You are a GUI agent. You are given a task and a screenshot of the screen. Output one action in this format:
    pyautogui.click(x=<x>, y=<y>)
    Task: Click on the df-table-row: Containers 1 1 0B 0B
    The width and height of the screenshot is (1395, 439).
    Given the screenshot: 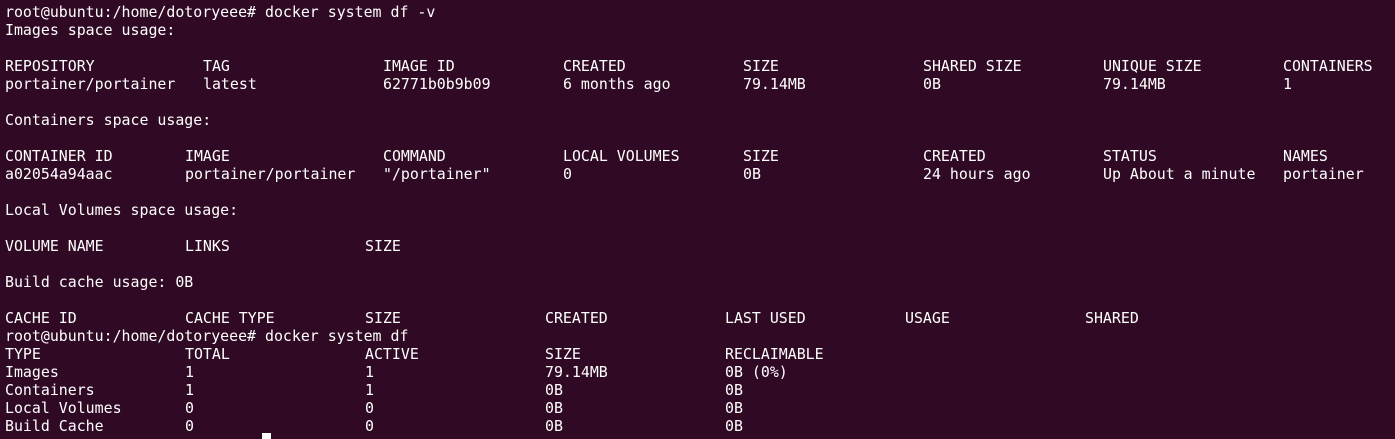 What is the action you would take?
    pyautogui.click(x=700, y=390)
    